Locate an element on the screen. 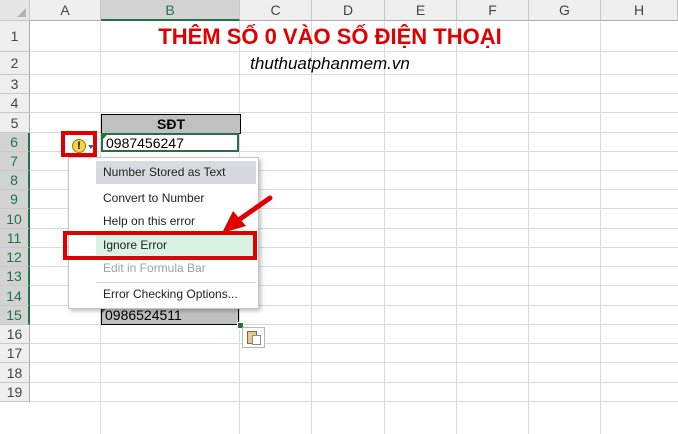  row-header-9: 9 is located at coordinates (15, 199).